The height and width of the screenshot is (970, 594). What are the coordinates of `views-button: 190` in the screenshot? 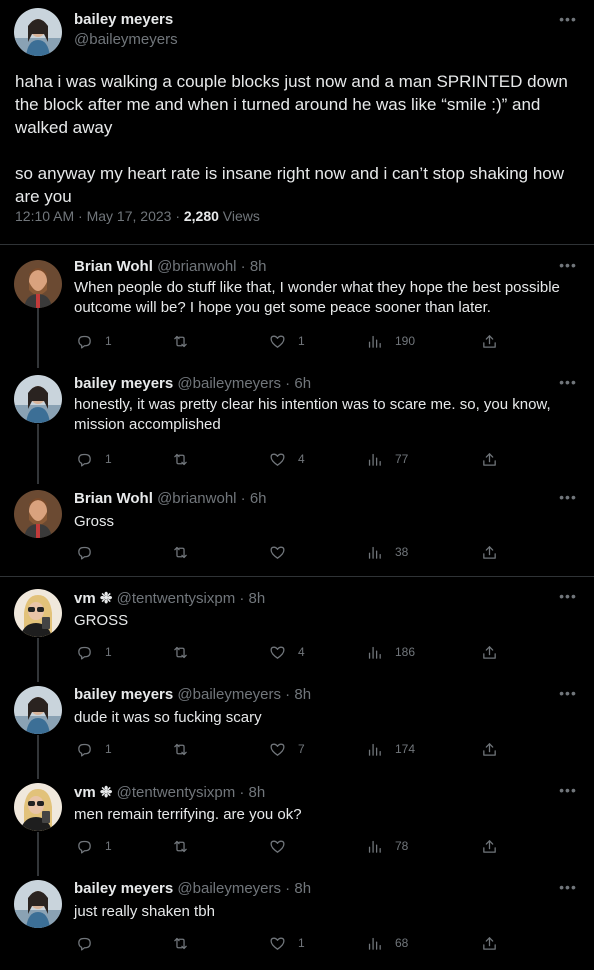 It's located at (390, 341).